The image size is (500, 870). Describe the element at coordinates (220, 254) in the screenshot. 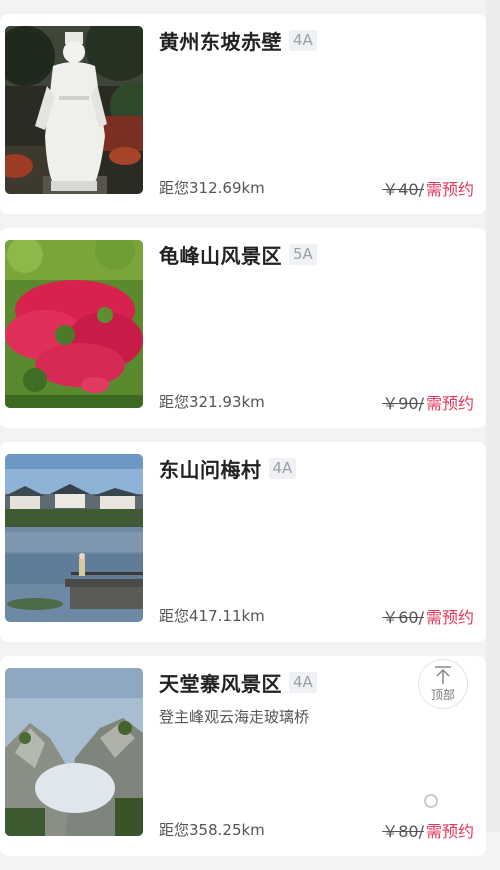

I see `attraction-name: 龟峰山风景区` at that location.